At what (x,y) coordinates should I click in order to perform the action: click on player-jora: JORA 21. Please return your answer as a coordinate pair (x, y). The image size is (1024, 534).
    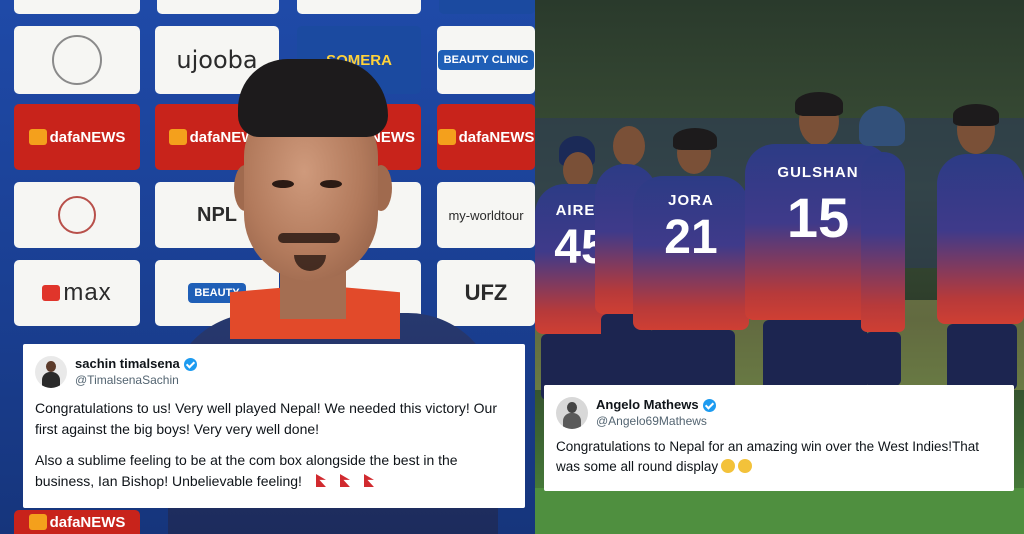
    Looking at the image, I should click on (692, 259).